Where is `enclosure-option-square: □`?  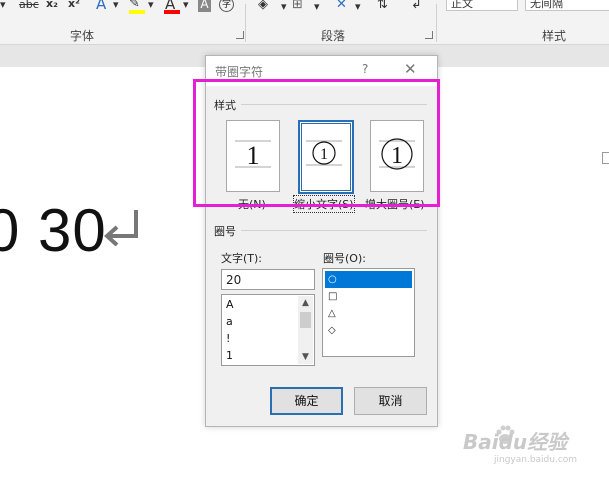
enclosure-option-square: □ is located at coordinates (368, 296).